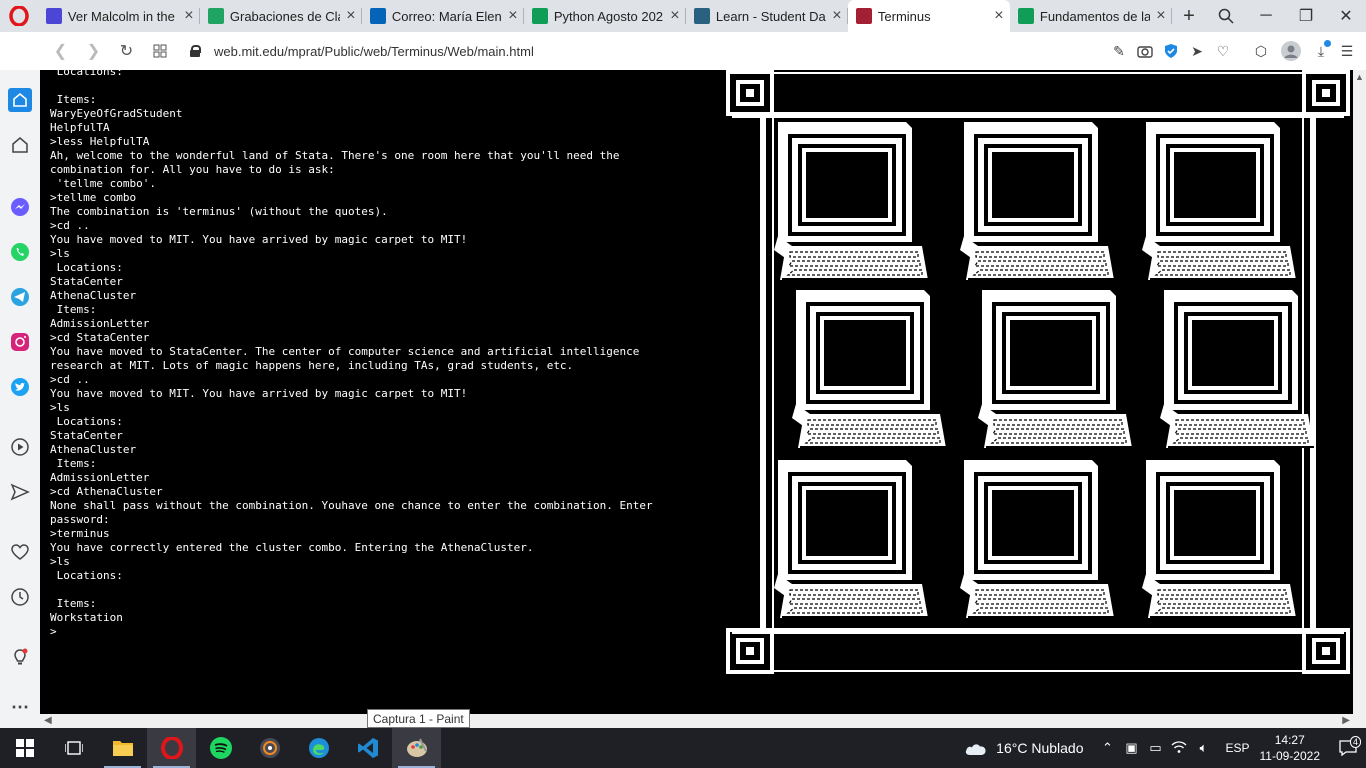 This screenshot has height=768, width=1366. I want to click on tab-title: Ver Malcolm in the, so click(121, 16).